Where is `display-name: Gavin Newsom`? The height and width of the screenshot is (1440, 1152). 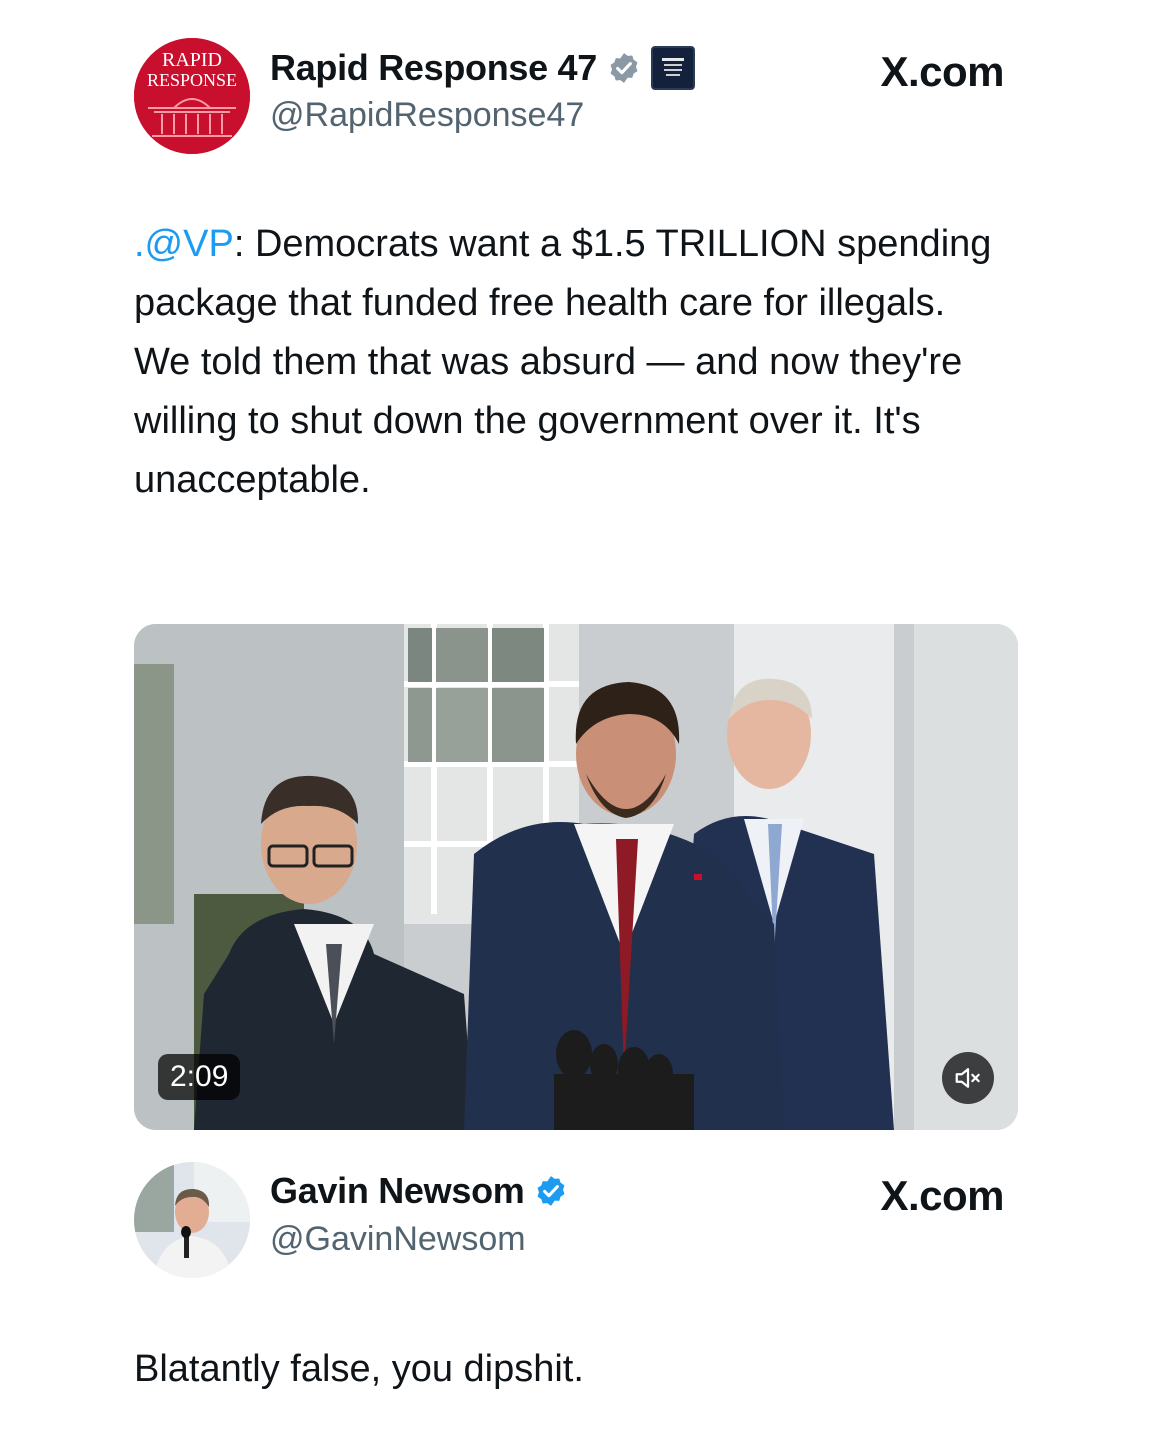
display-name: Gavin Newsom is located at coordinates (397, 1191).